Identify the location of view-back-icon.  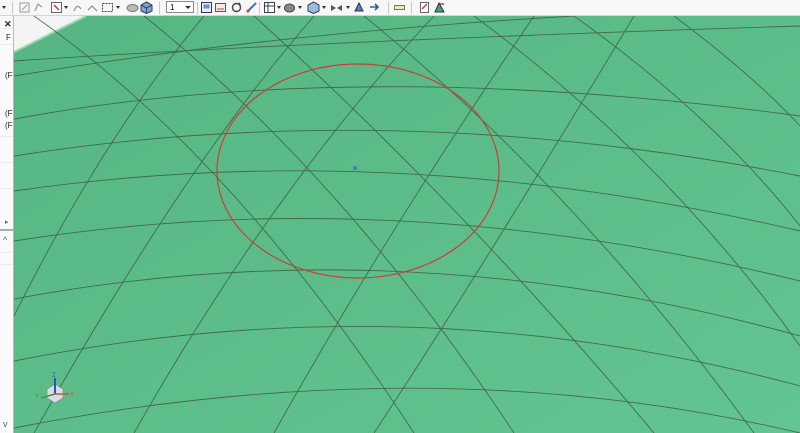
(220, 7).